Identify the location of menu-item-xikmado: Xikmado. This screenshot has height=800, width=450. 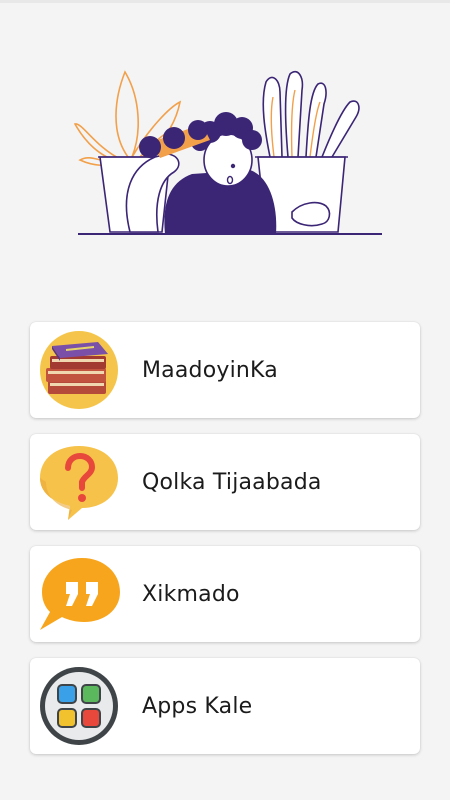
(225, 594).